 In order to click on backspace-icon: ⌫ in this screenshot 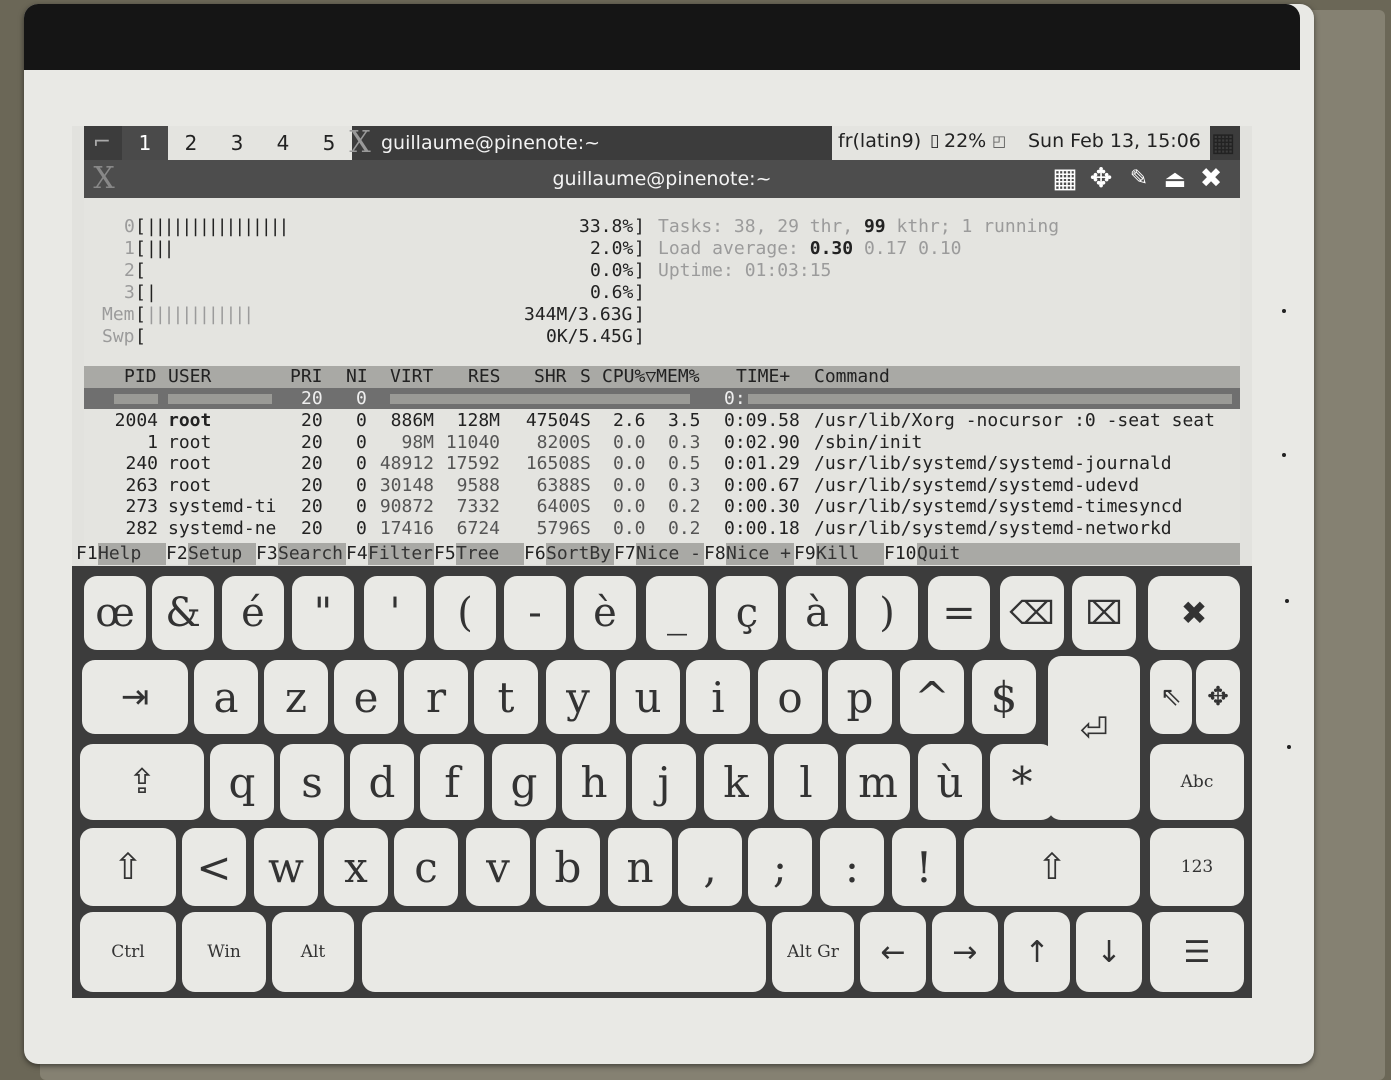, I will do `click(1032, 613)`.